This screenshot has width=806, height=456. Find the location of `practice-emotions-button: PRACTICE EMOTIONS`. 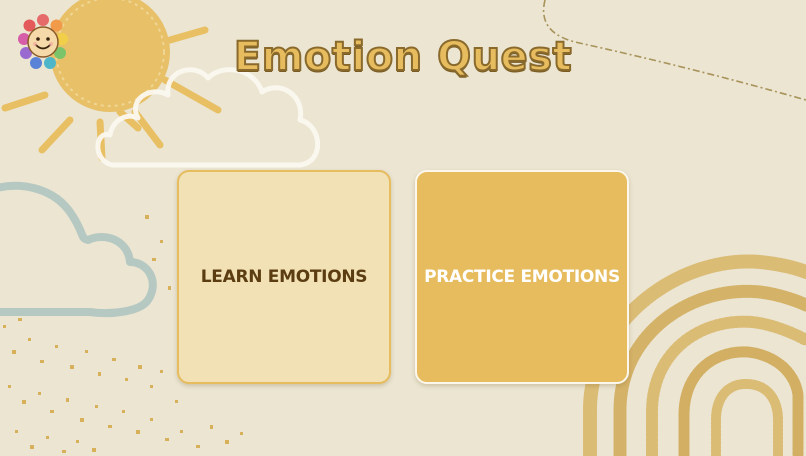

practice-emotions-button: PRACTICE EMOTIONS is located at coordinates (522, 277).